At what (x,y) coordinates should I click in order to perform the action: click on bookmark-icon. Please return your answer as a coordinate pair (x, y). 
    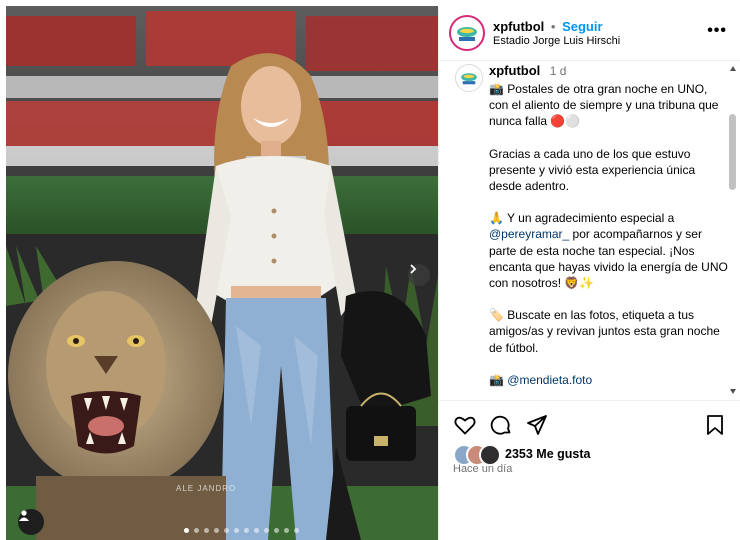
    Looking at the image, I should click on (715, 425).